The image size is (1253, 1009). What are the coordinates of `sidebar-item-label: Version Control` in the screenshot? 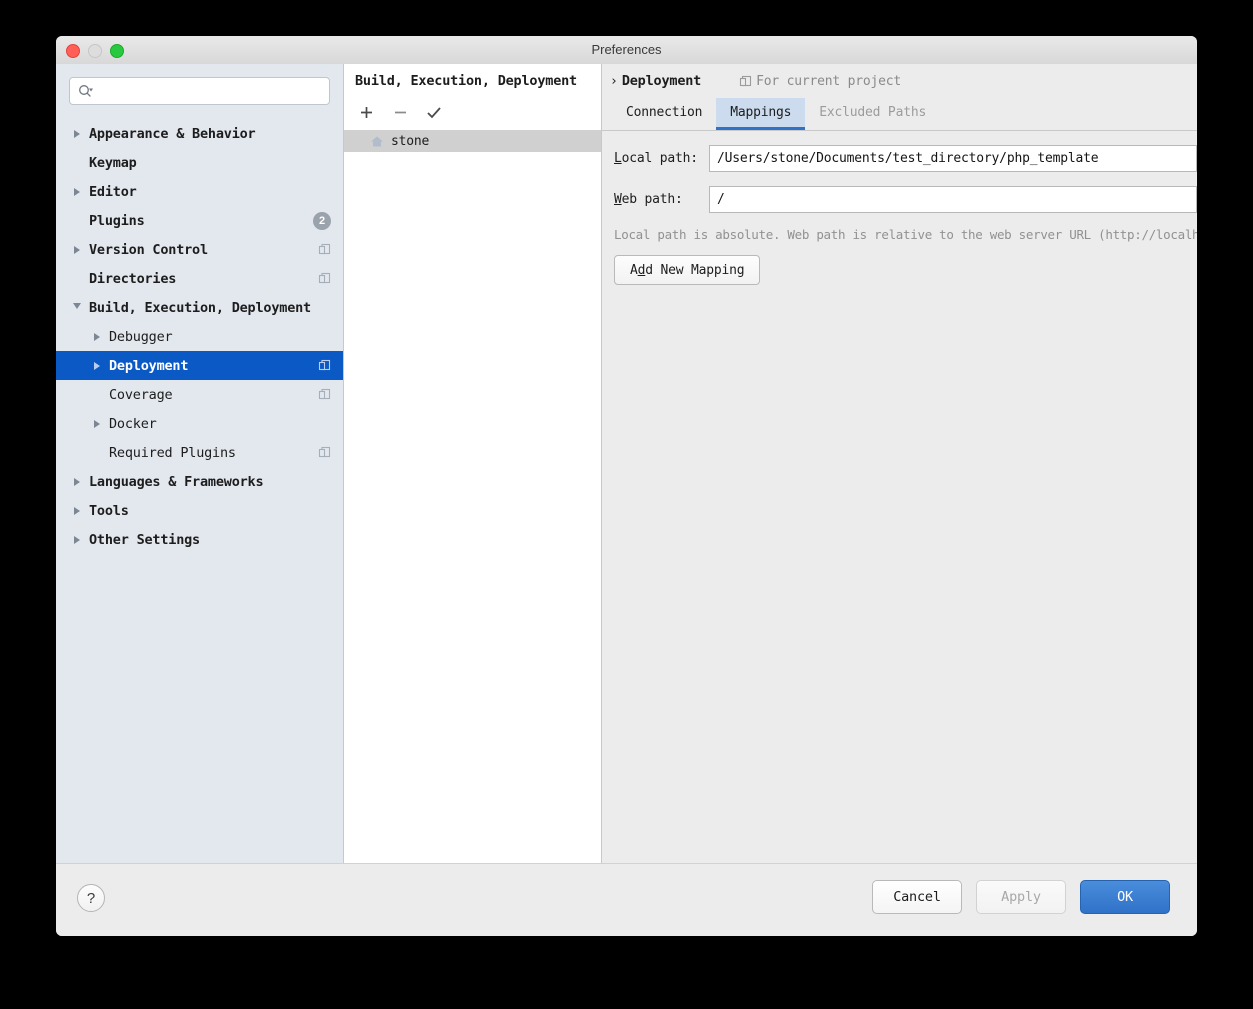 It's located at (148, 249).